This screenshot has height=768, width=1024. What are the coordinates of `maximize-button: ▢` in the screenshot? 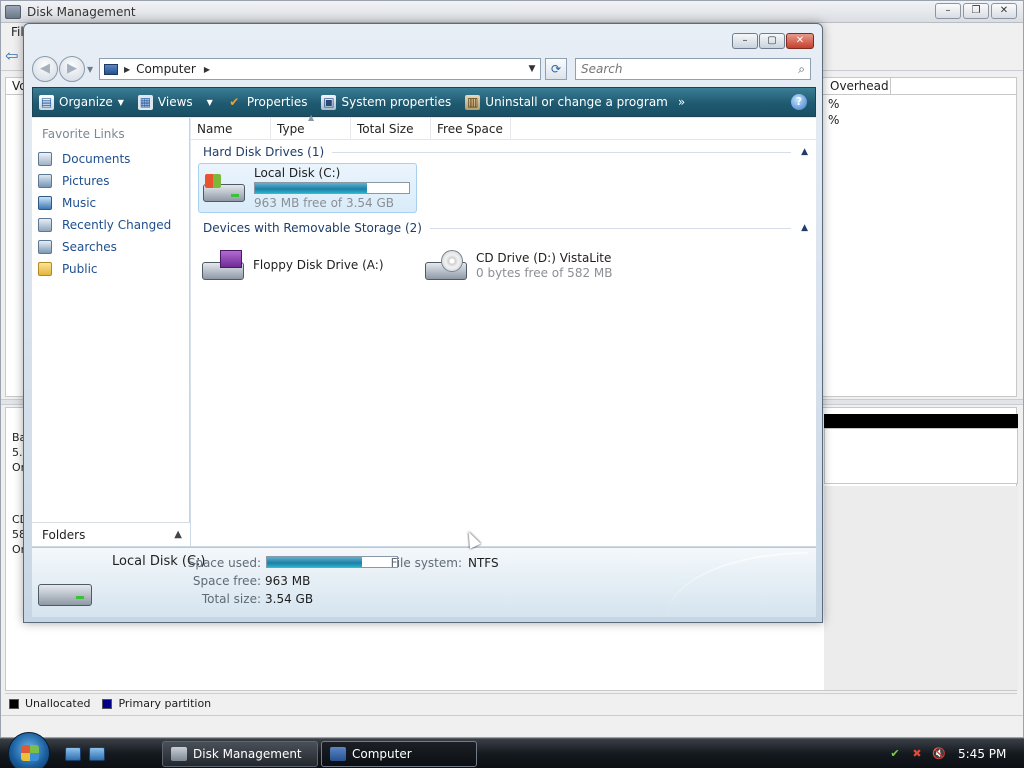 It's located at (772, 41).